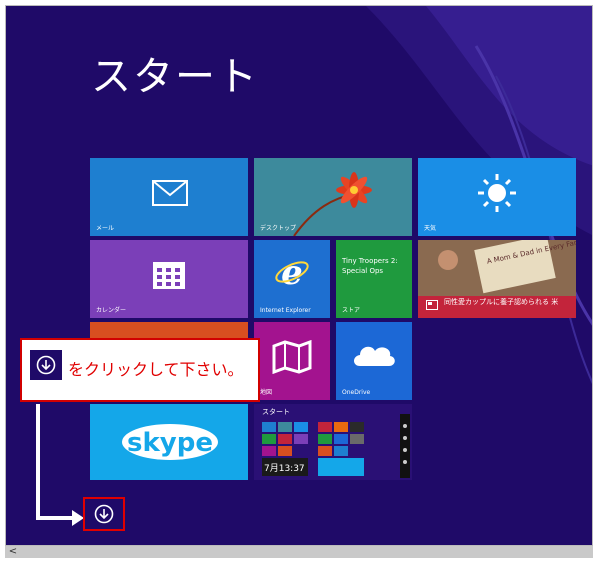 This screenshot has width=600, height=562. What do you see at coordinates (60, 465) in the screenshot?
I see `instruction-arrow` at bounding box center [60, 465].